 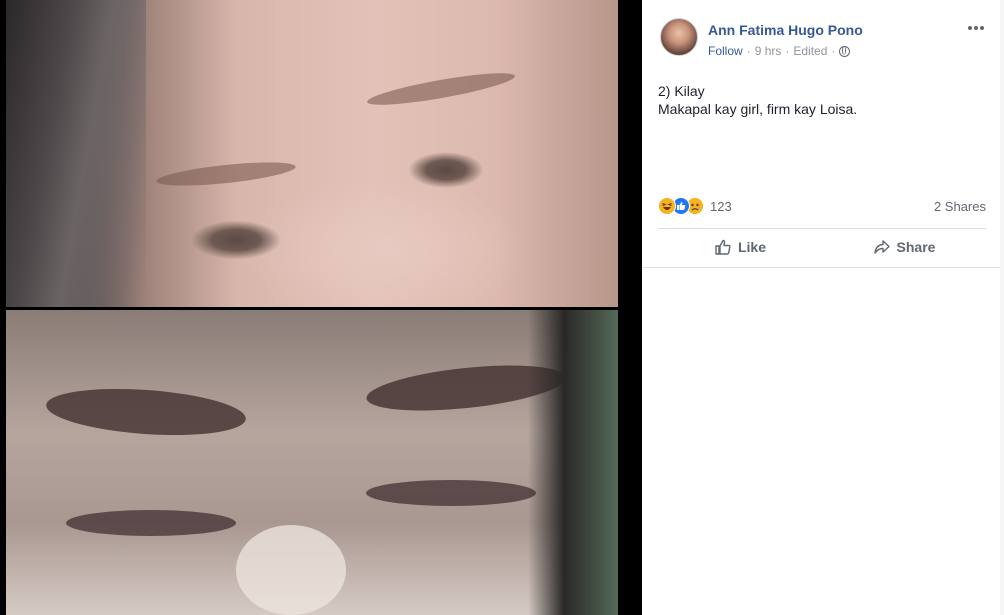 What do you see at coordinates (679, 37) in the screenshot?
I see `author-avatar` at bounding box center [679, 37].